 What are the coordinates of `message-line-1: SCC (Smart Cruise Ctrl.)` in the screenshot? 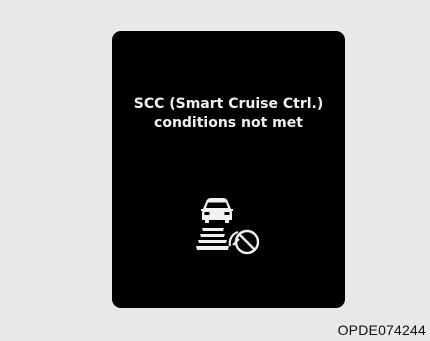 It's located at (228, 104).